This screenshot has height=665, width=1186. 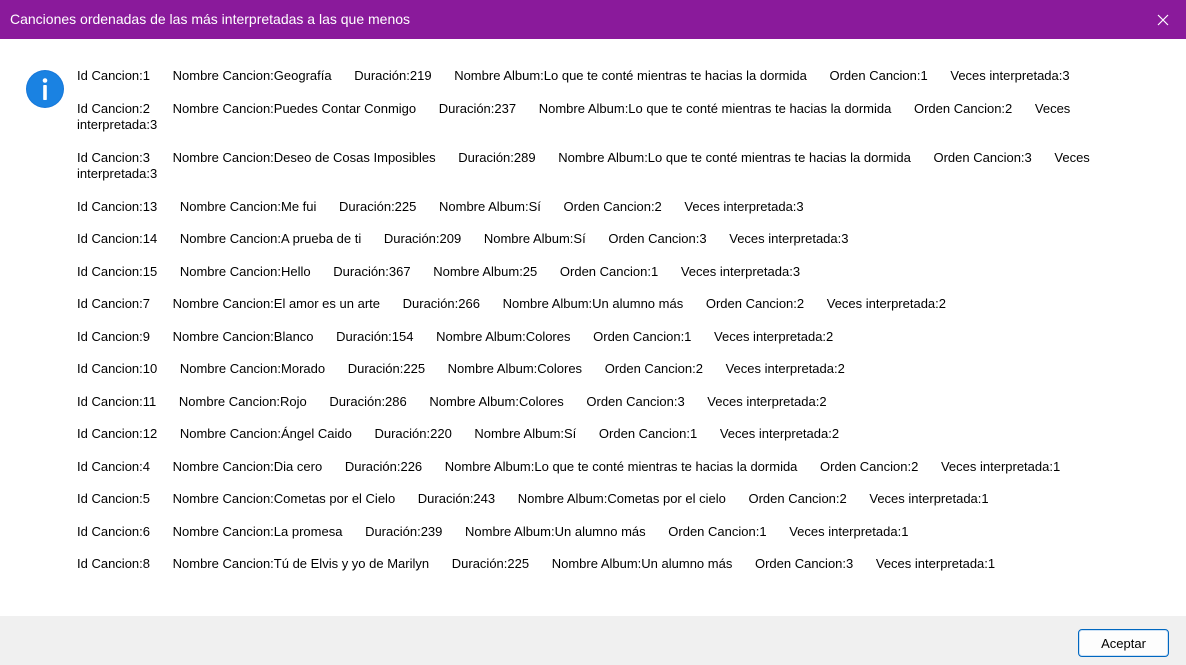 What do you see at coordinates (368, 401) in the screenshot?
I see `song-field: Duración:286` at bounding box center [368, 401].